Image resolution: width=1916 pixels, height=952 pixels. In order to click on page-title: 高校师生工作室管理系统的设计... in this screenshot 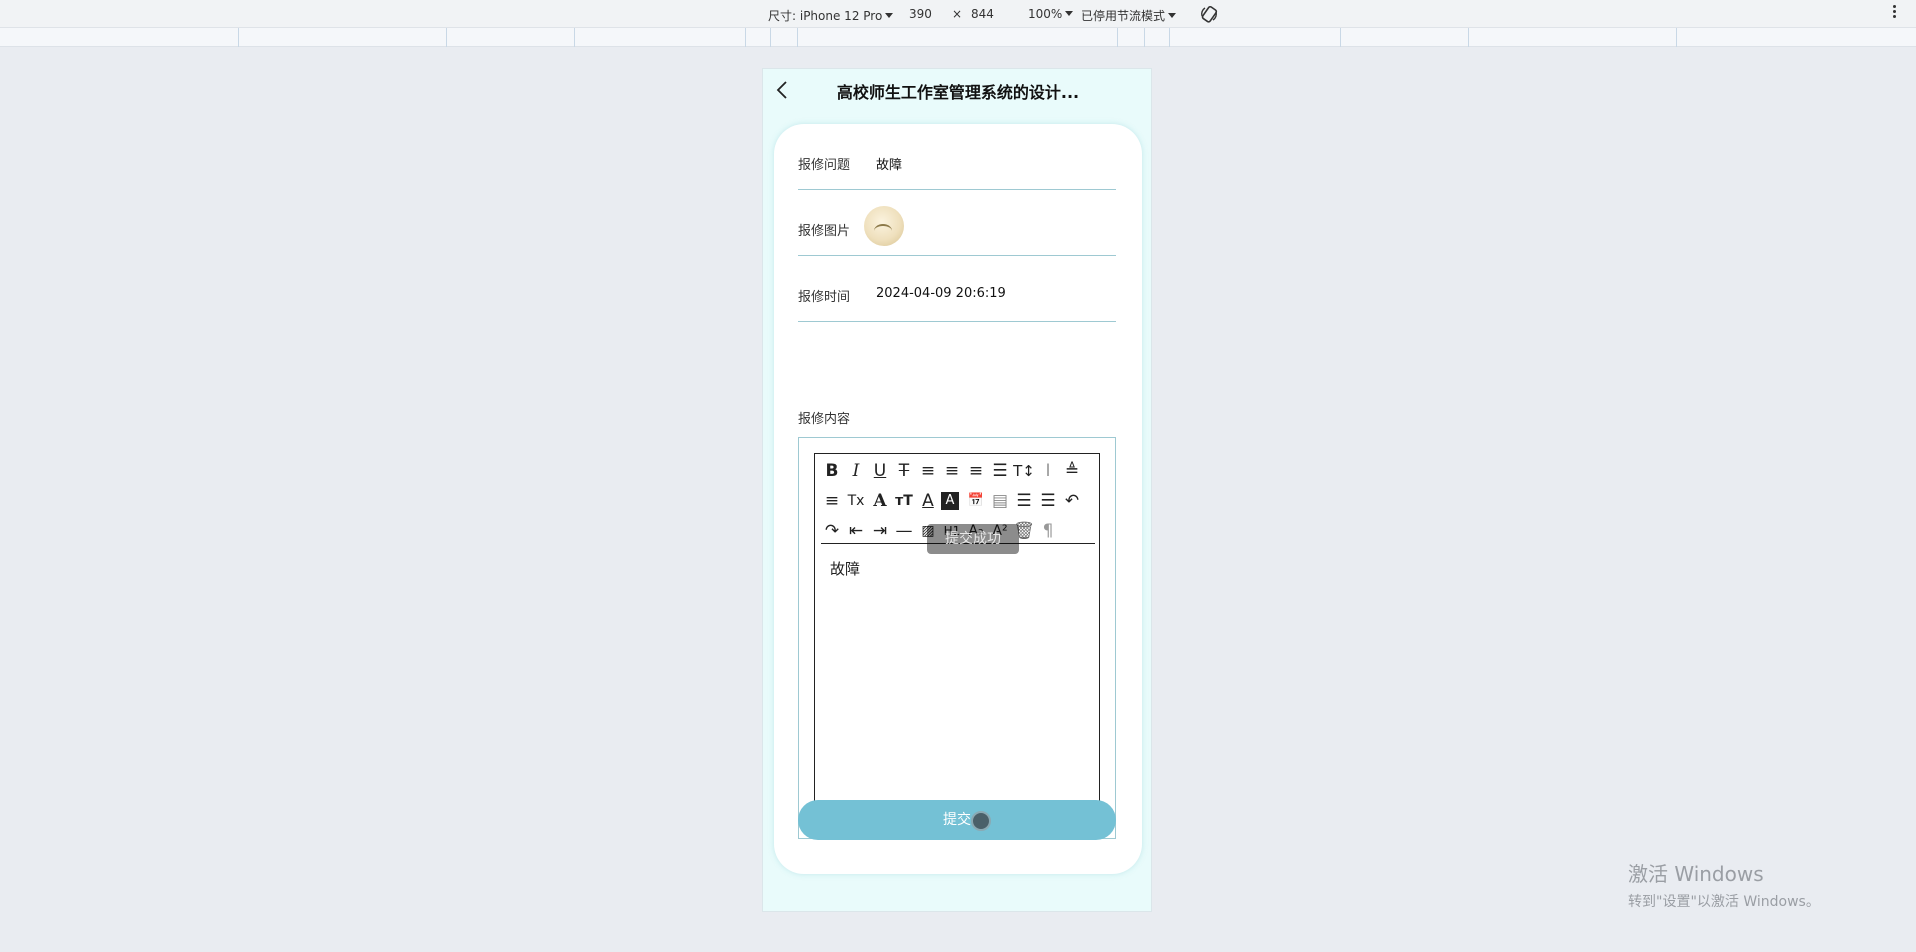, I will do `click(958, 92)`.